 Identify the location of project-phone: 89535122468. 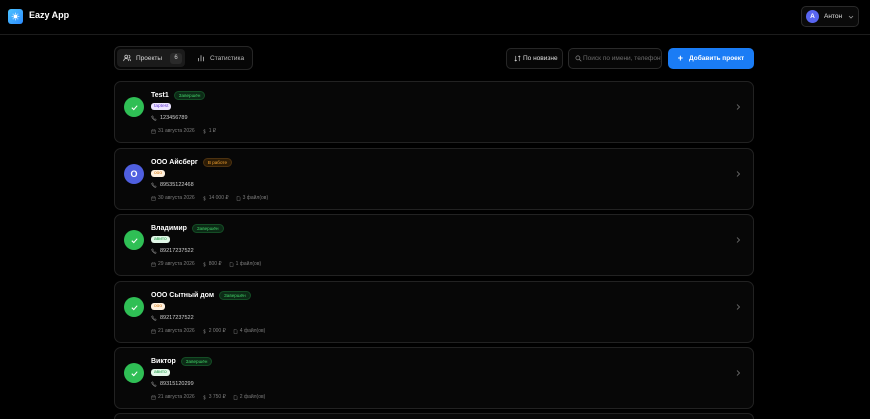
(172, 185).